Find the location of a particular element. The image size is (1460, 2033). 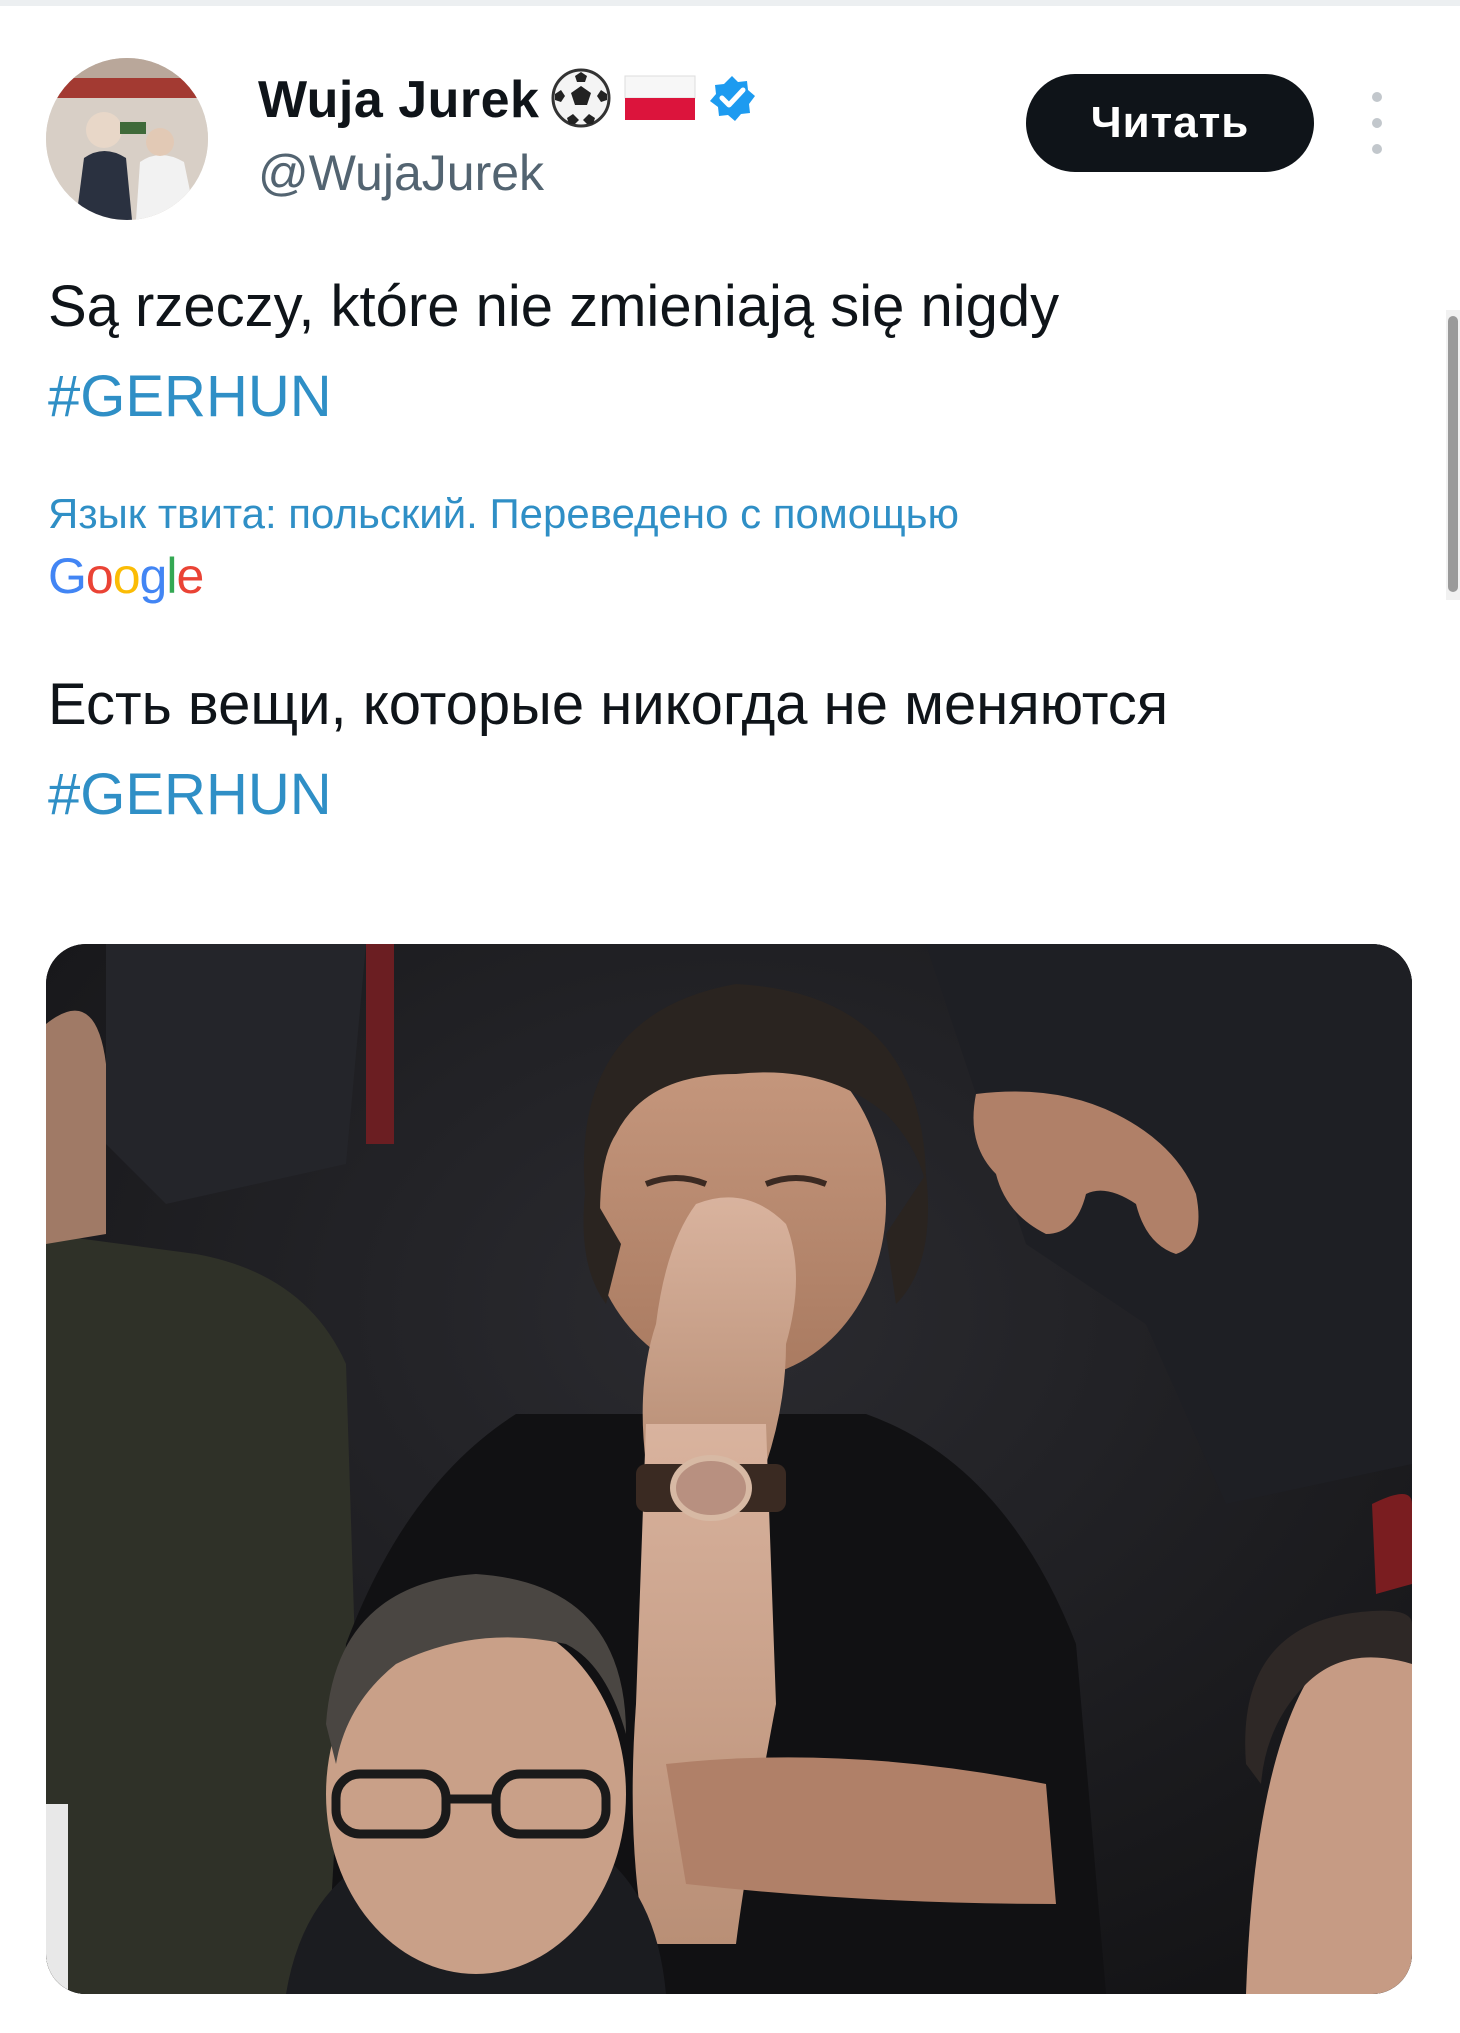

tweet-text-translated-body: Есть вещи, которые никогда не меняются is located at coordinates (608, 704).